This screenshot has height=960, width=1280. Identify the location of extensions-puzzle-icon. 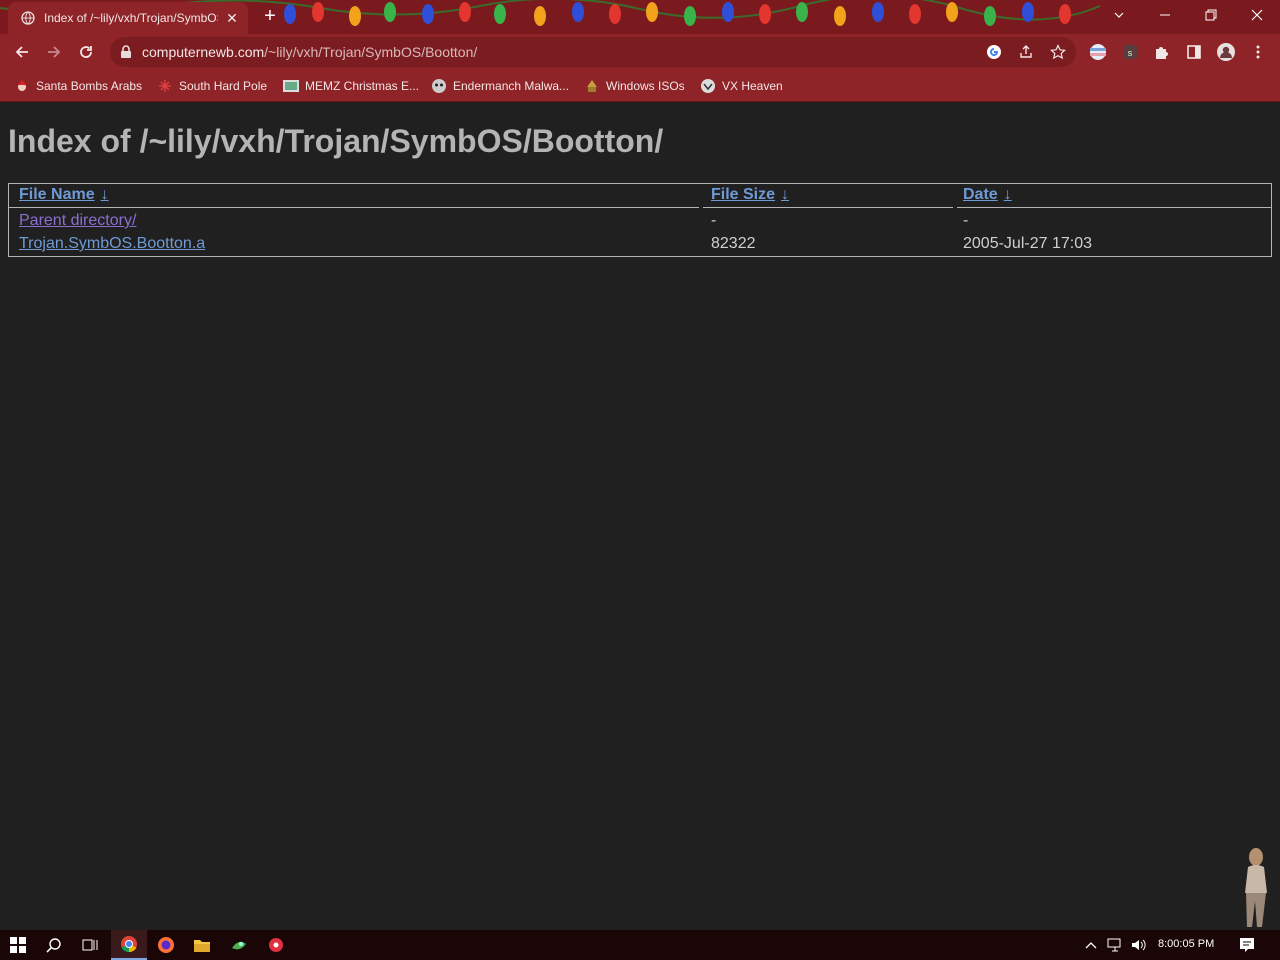
(1162, 52).